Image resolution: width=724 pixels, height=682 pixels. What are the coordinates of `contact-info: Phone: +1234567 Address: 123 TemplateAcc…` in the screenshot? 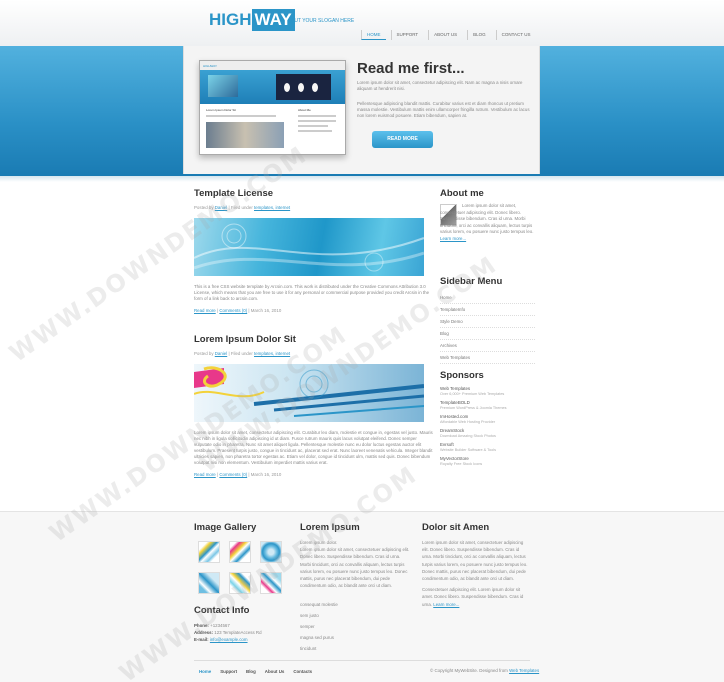 It's located at (228, 632).